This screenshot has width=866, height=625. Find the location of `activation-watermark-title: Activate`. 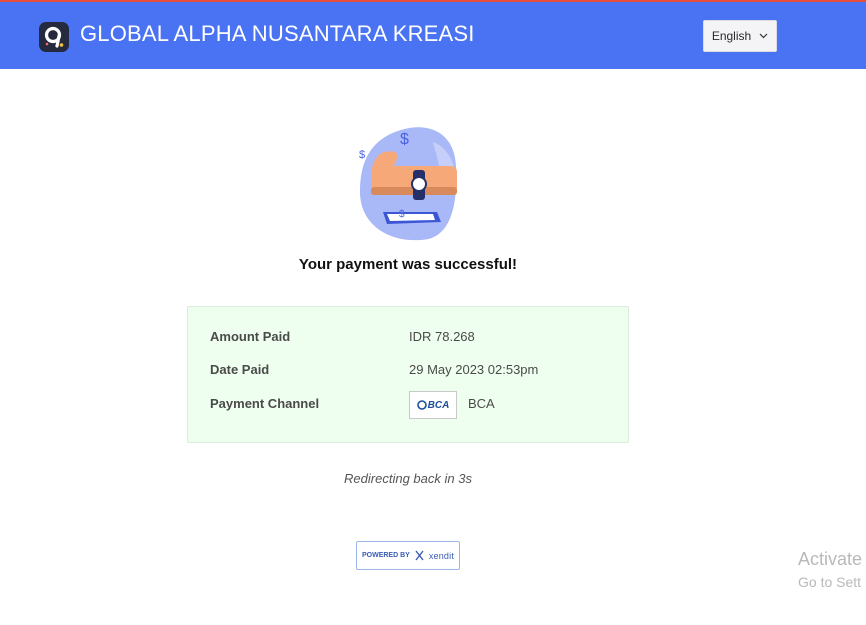

activation-watermark-title: Activate is located at coordinates (830, 559).